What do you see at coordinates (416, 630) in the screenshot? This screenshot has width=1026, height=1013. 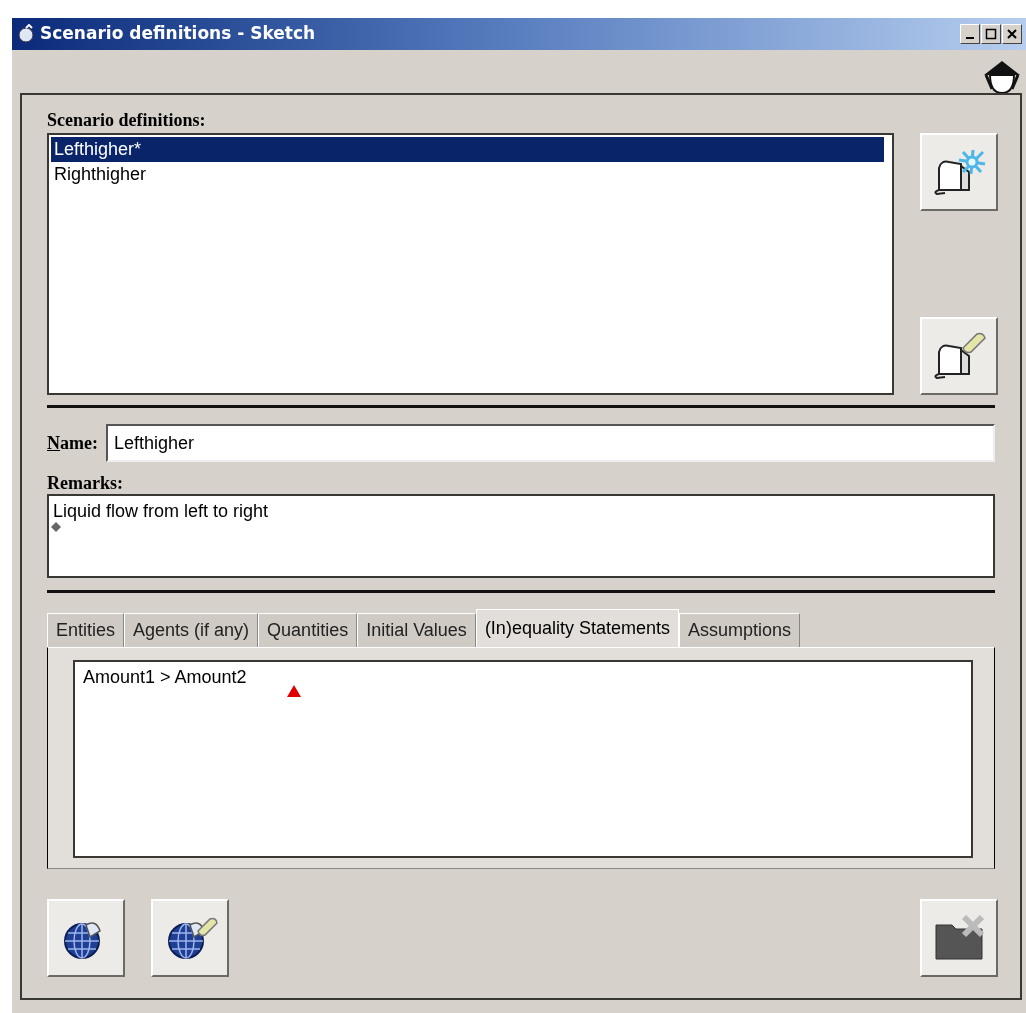 I see `tab: Initial Values` at bounding box center [416, 630].